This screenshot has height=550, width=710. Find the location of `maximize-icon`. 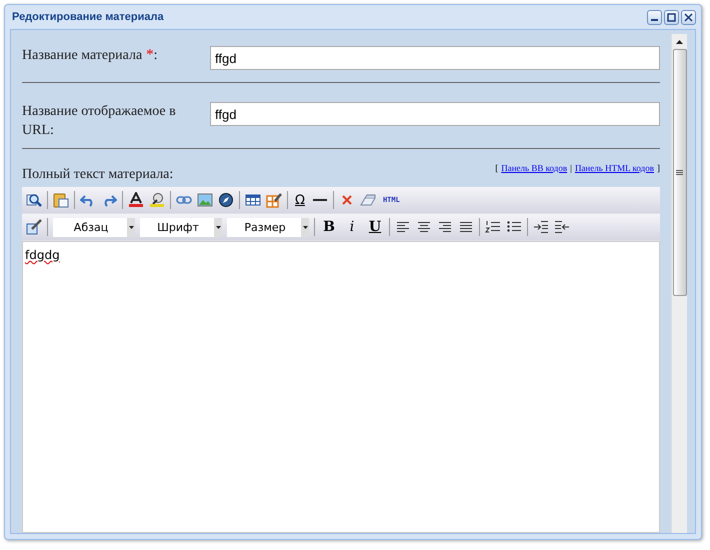

maximize-icon is located at coordinates (671, 17).